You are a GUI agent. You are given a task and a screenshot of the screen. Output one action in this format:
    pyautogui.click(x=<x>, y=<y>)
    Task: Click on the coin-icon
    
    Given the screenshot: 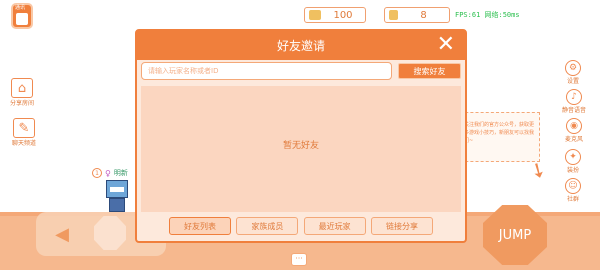 What is the action you would take?
    pyautogui.click(x=315, y=15)
    